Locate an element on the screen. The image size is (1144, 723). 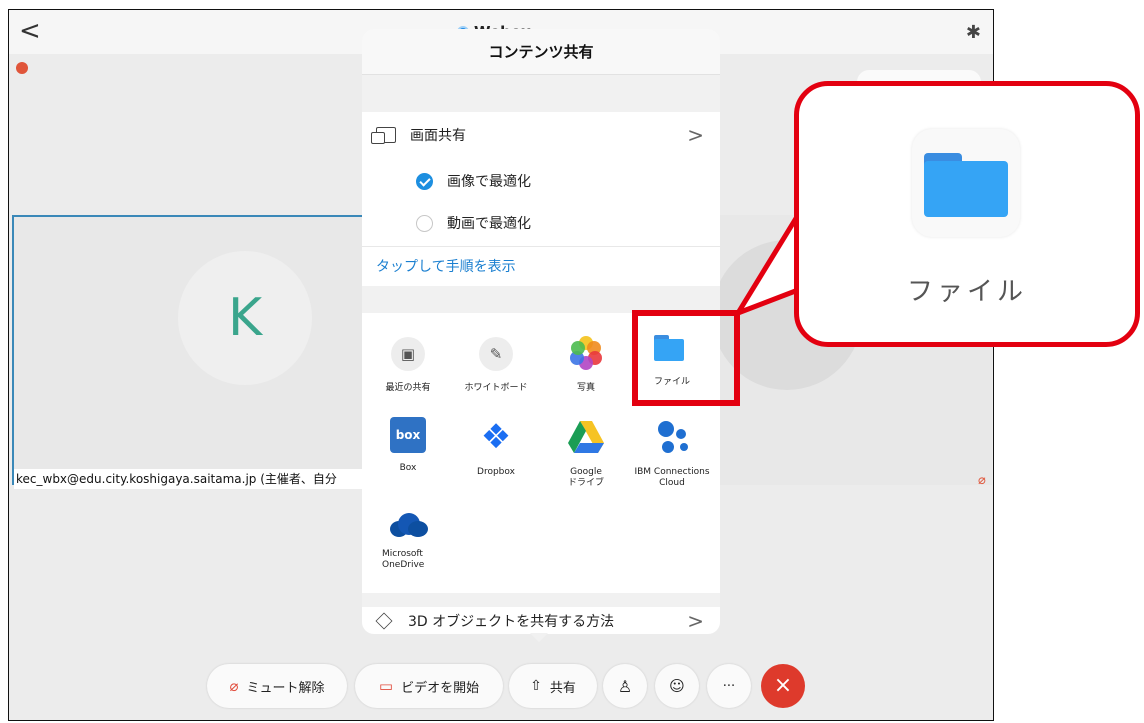
screen-share-icon is located at coordinates (383, 135).